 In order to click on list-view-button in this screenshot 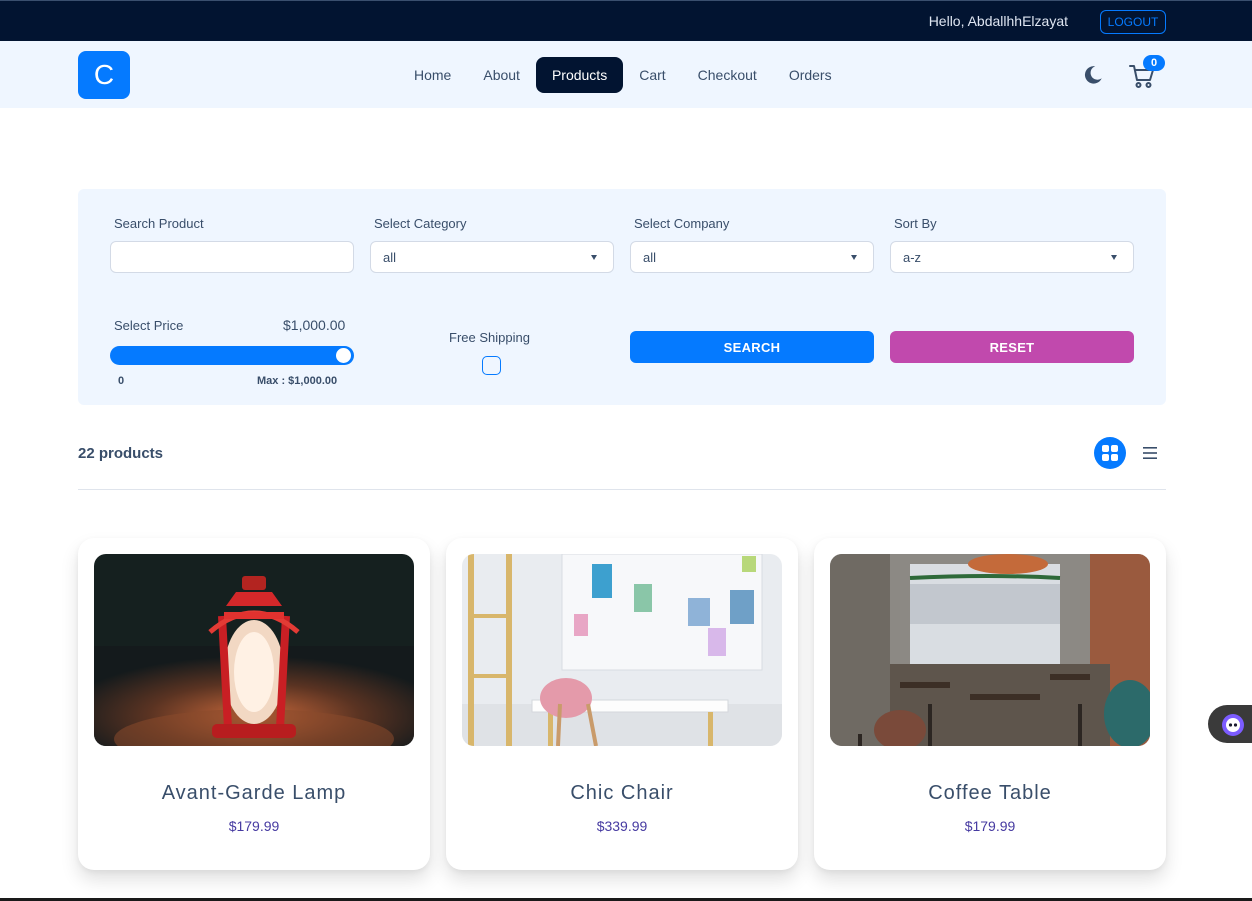, I will do `click(1150, 453)`.